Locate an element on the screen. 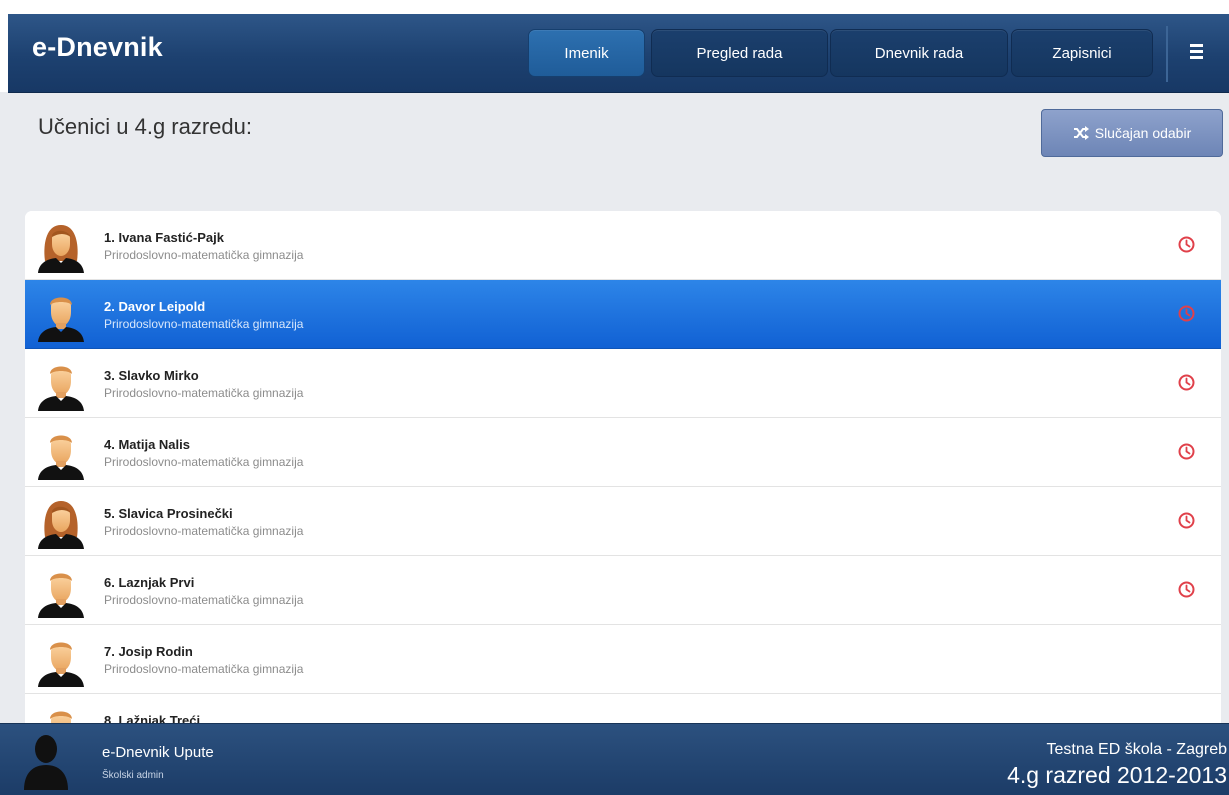 The image size is (1229, 795). hamburger-icon is located at coordinates (1199, 54).